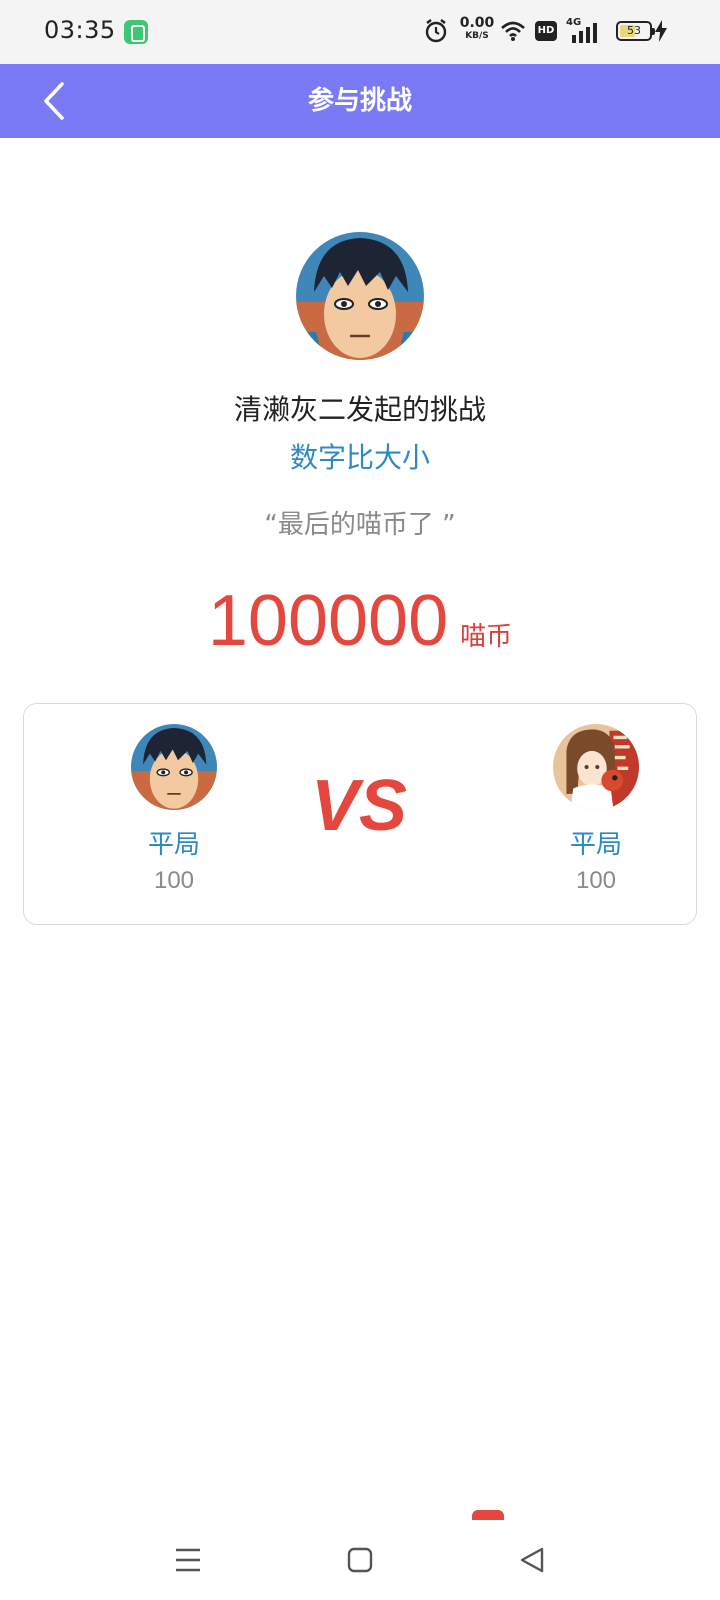  I want to click on menu-icon, so click(188, 1560).